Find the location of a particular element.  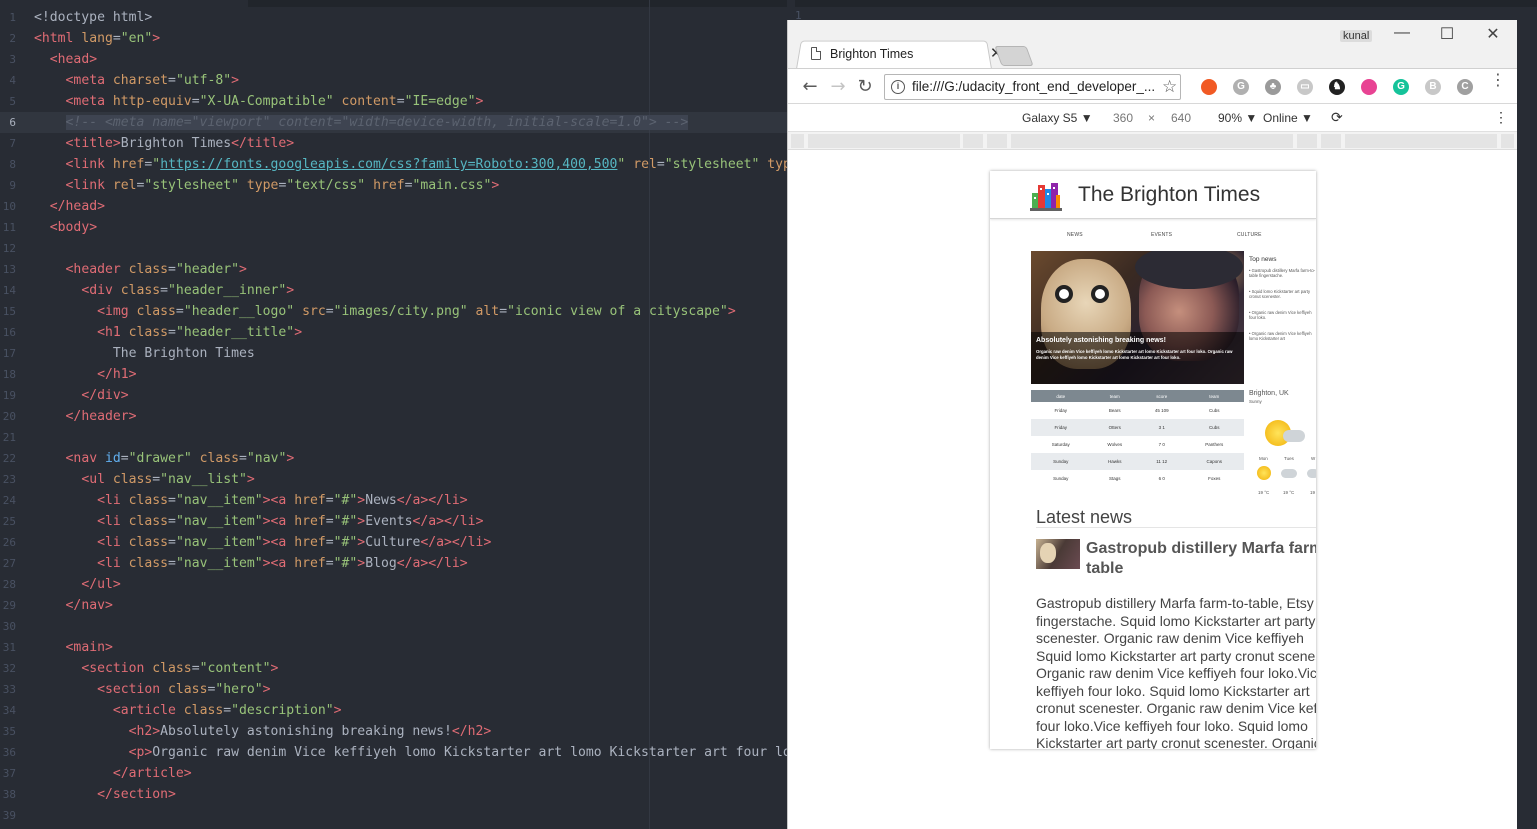

code-text: </ul> is located at coordinates (77, 584).